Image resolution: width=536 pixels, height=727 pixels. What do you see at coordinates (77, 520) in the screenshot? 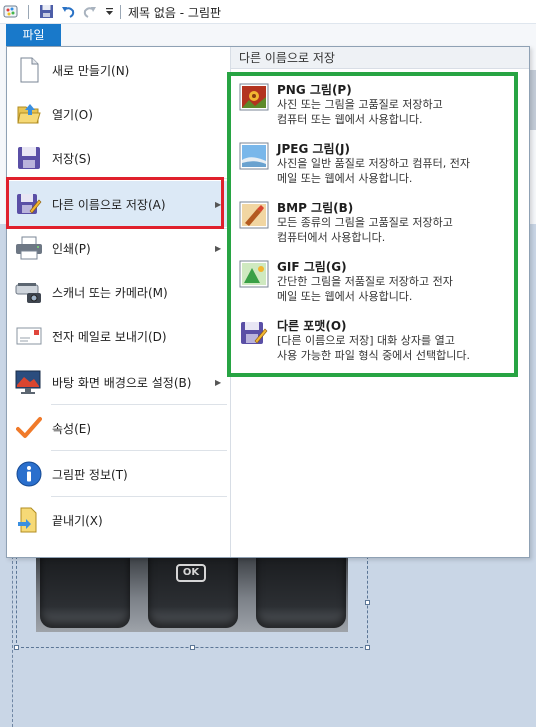
I see `menu-item-label: 끝내기(X)` at bounding box center [77, 520].